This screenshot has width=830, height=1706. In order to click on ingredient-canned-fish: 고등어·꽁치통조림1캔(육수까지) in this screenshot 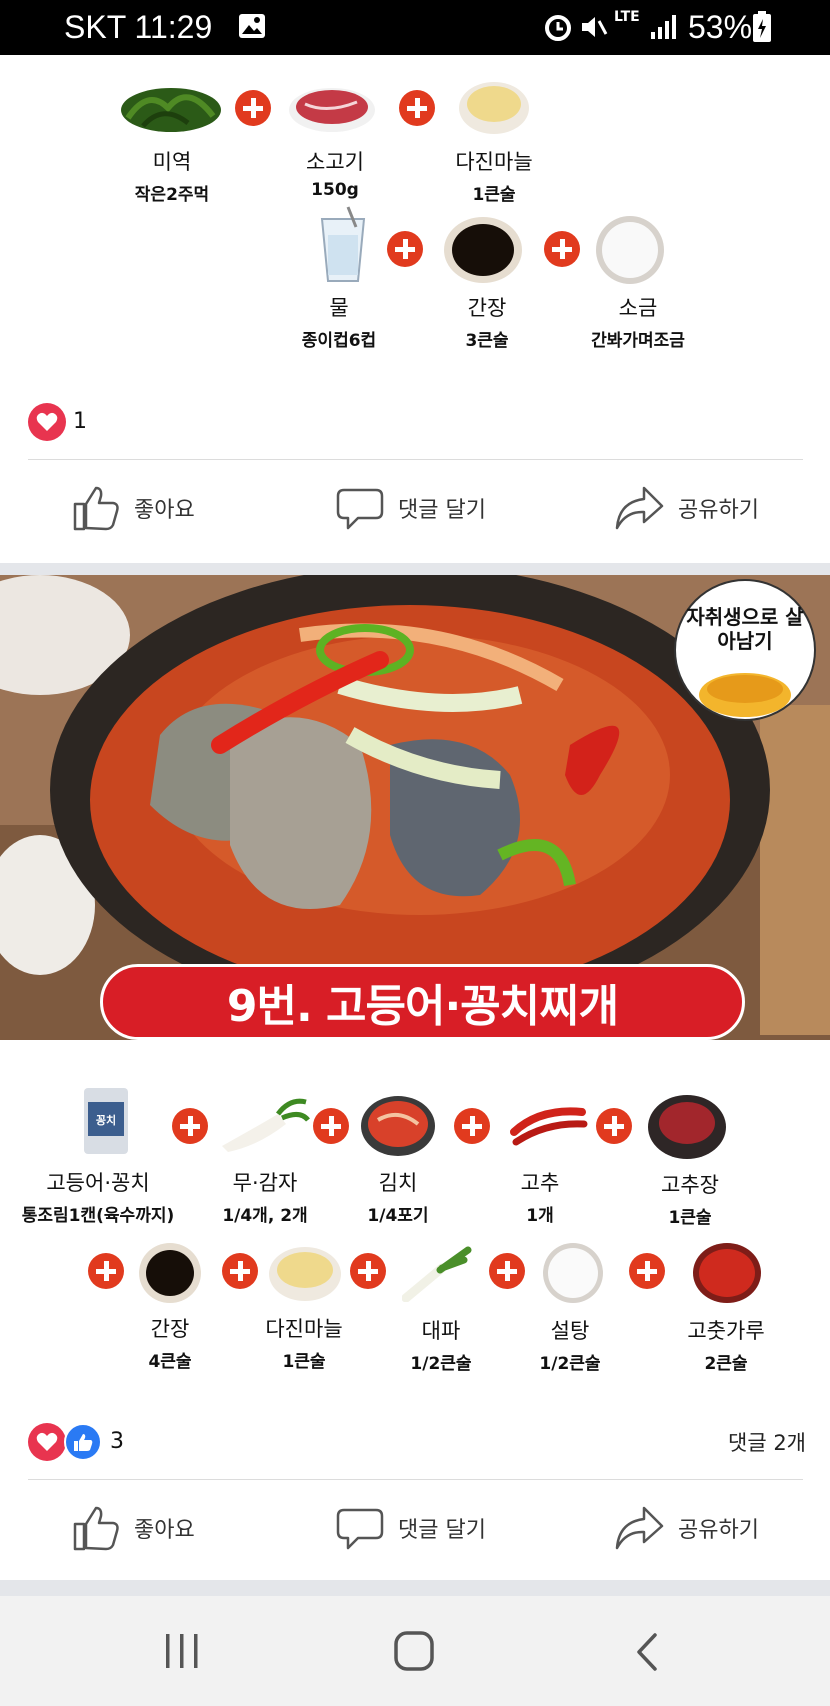, I will do `click(99, 1196)`.